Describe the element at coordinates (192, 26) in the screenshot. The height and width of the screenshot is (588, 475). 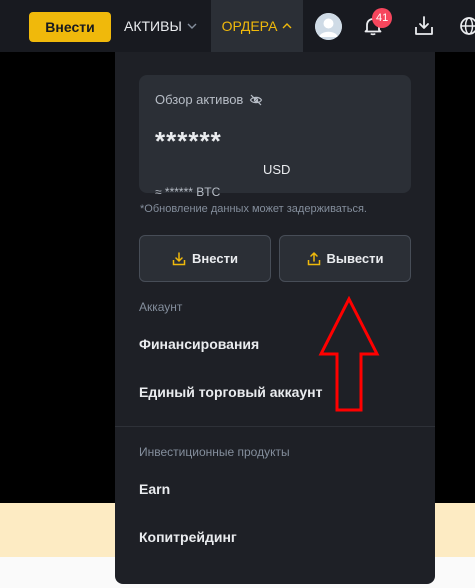
I see `chevron-down-icon` at that location.